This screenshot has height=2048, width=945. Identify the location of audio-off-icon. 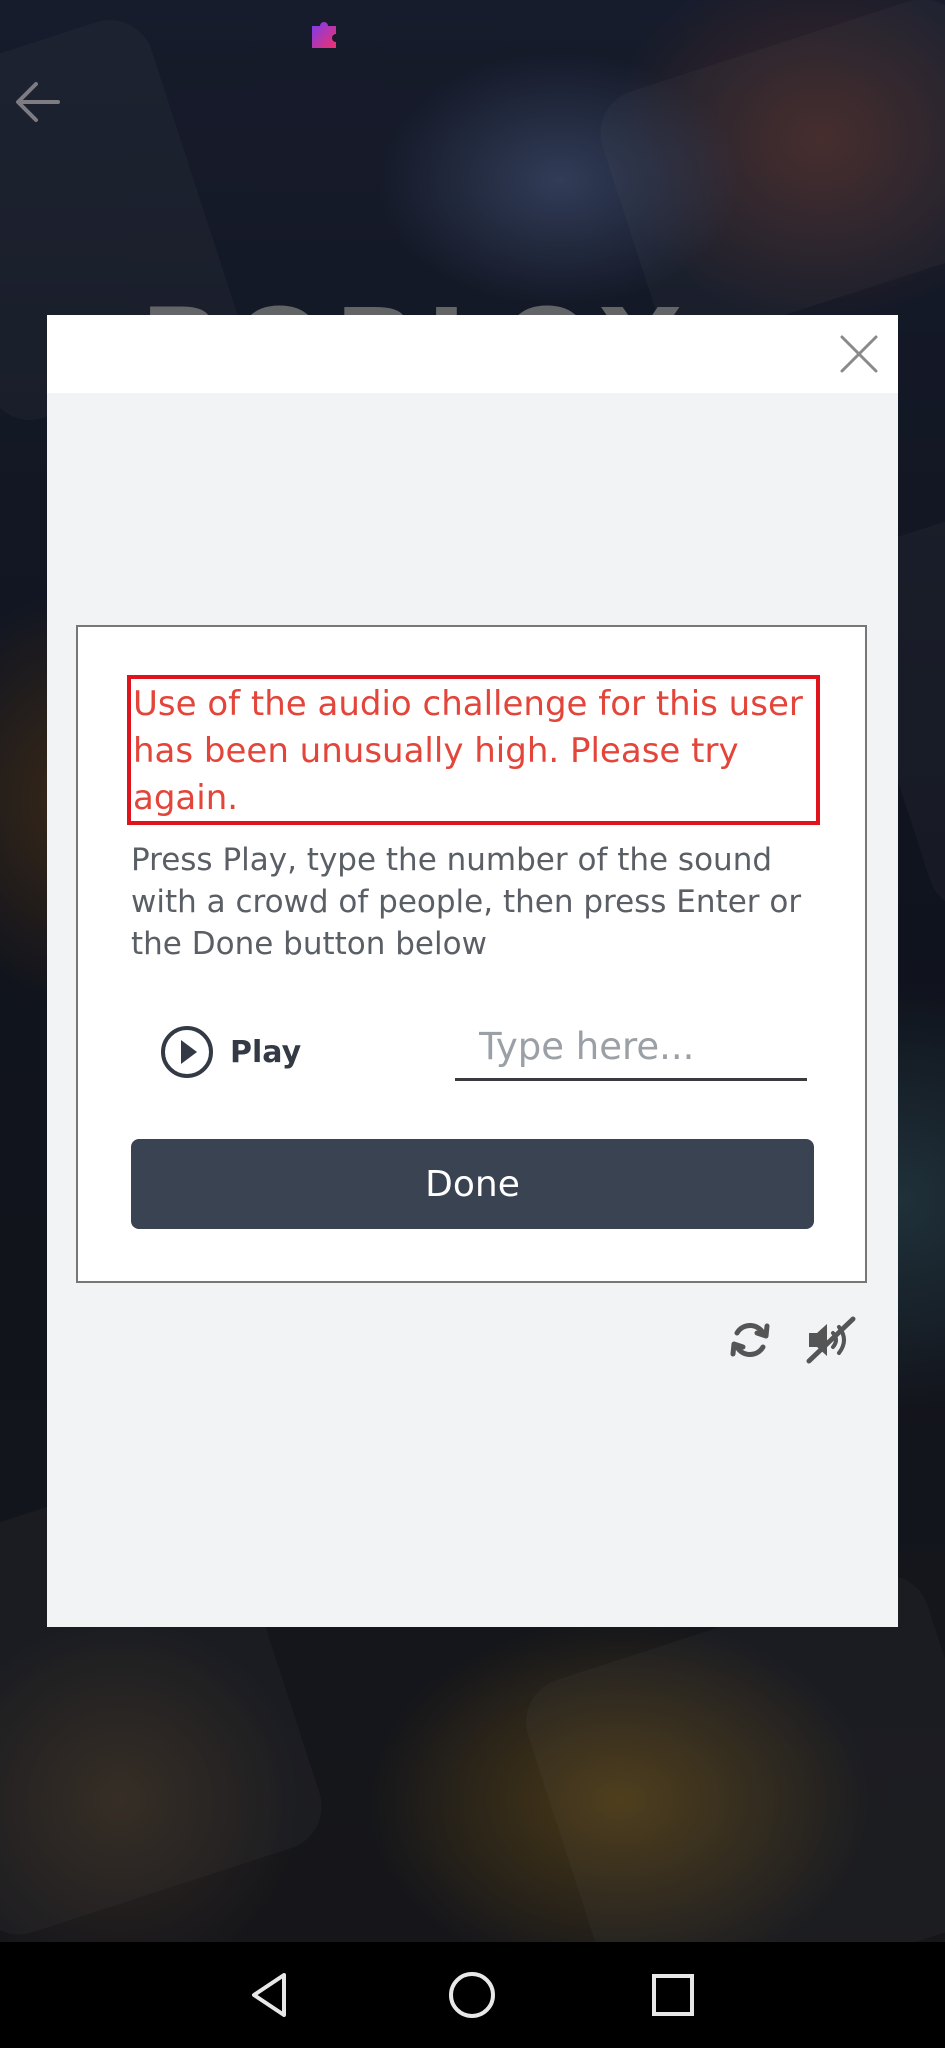
(831, 1340).